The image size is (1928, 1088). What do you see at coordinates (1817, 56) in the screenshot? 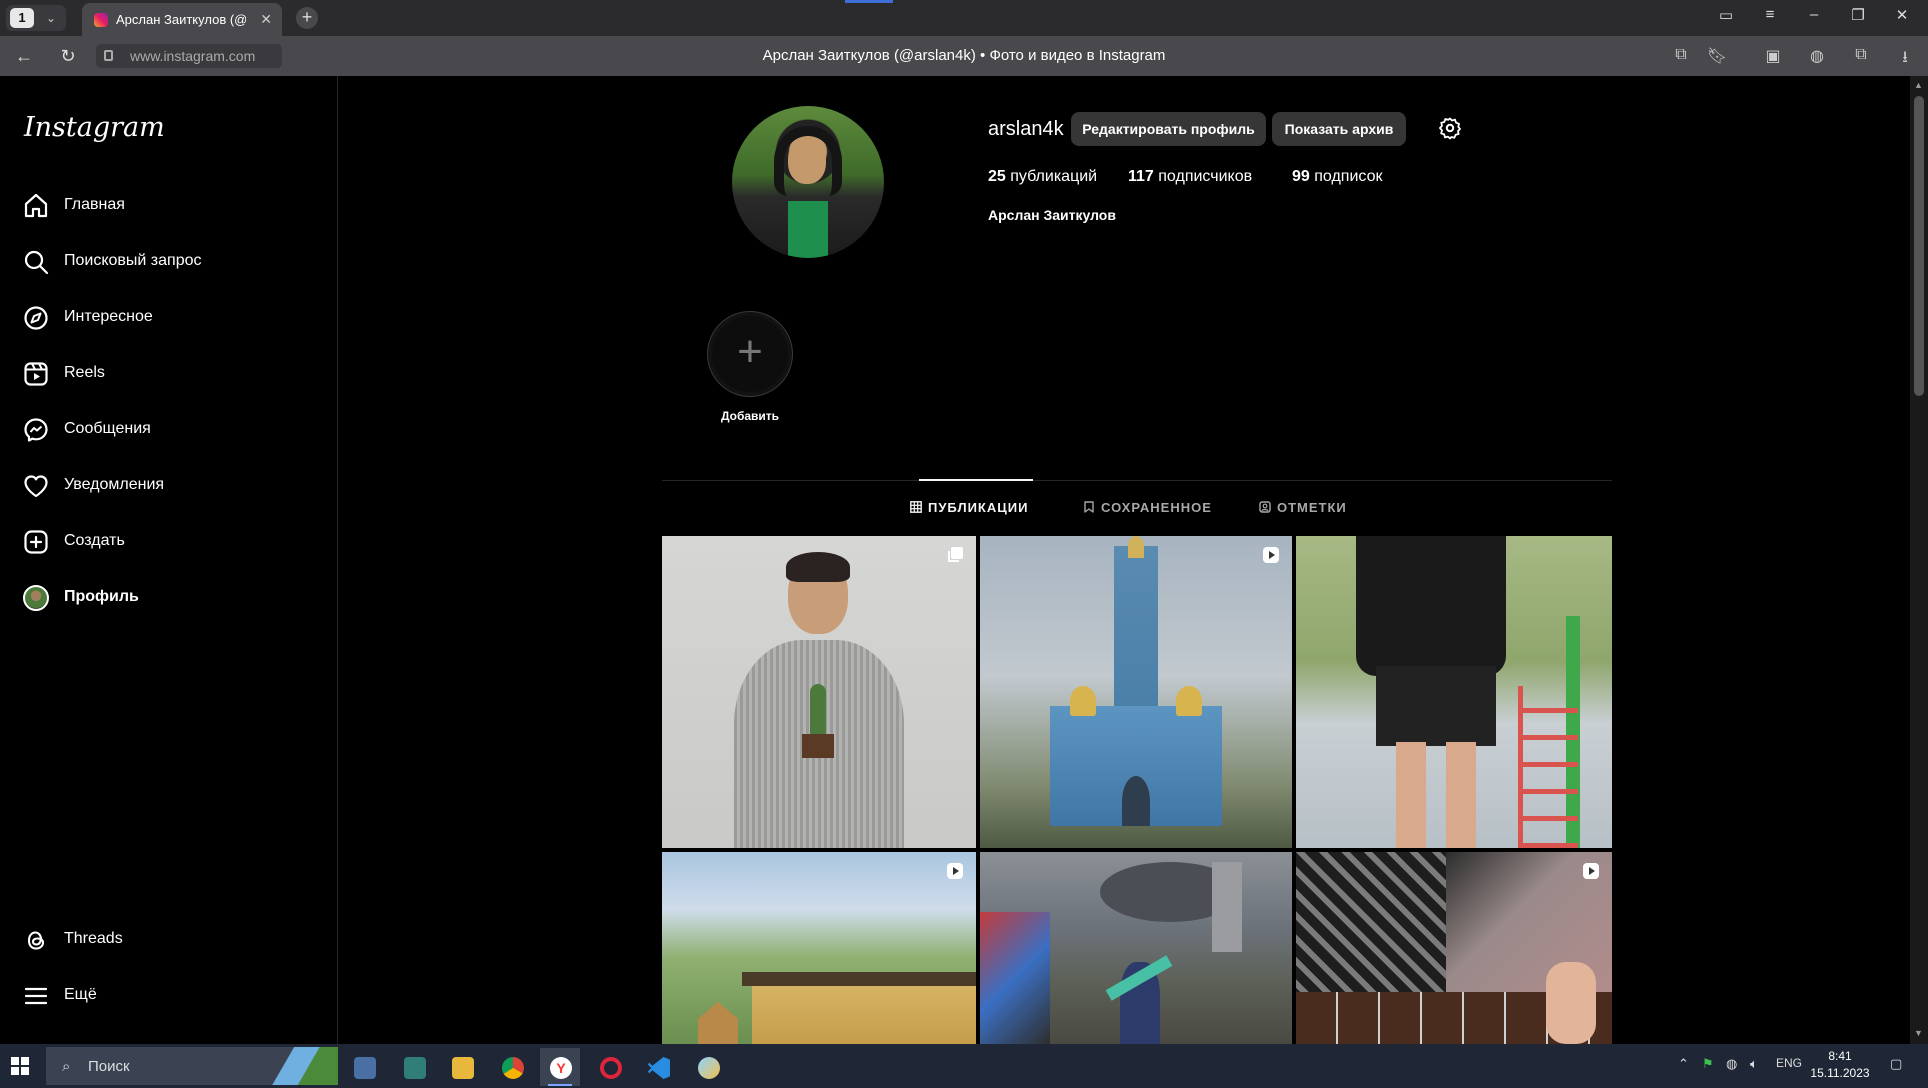
I see `globe-icon: ◍` at bounding box center [1817, 56].